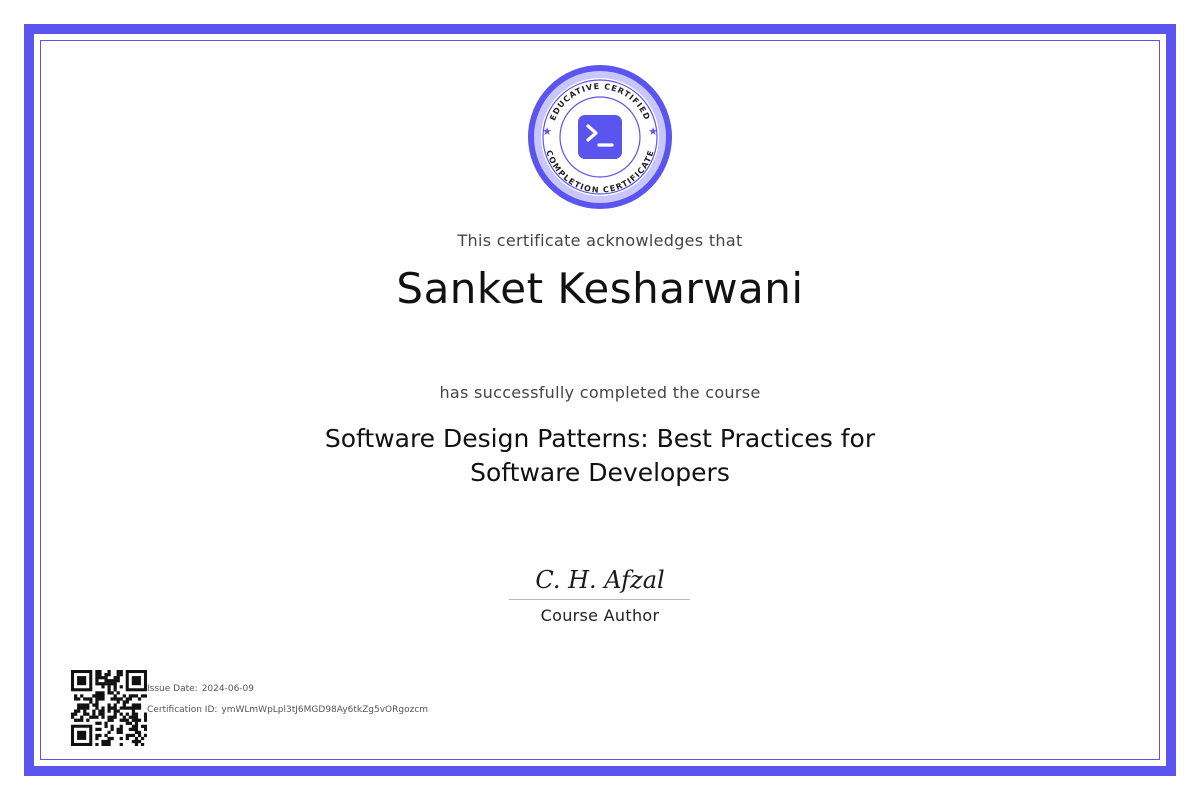 The image size is (1200, 800). What do you see at coordinates (200, 689) in the screenshot?
I see `issue-date: Issue Date: 2024-06-09` at bounding box center [200, 689].